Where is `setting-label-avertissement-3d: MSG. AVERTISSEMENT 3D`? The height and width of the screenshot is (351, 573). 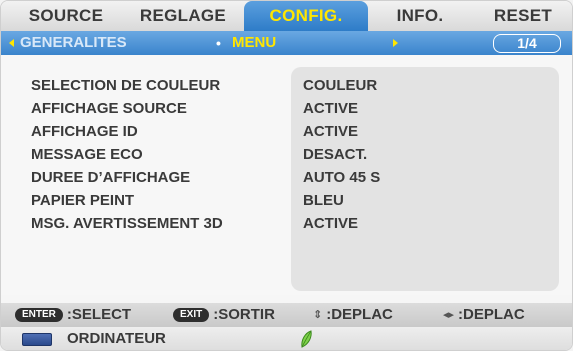
setting-label-avertissement-3d: MSG. AVERTISSEMENT 3D is located at coordinates (127, 224).